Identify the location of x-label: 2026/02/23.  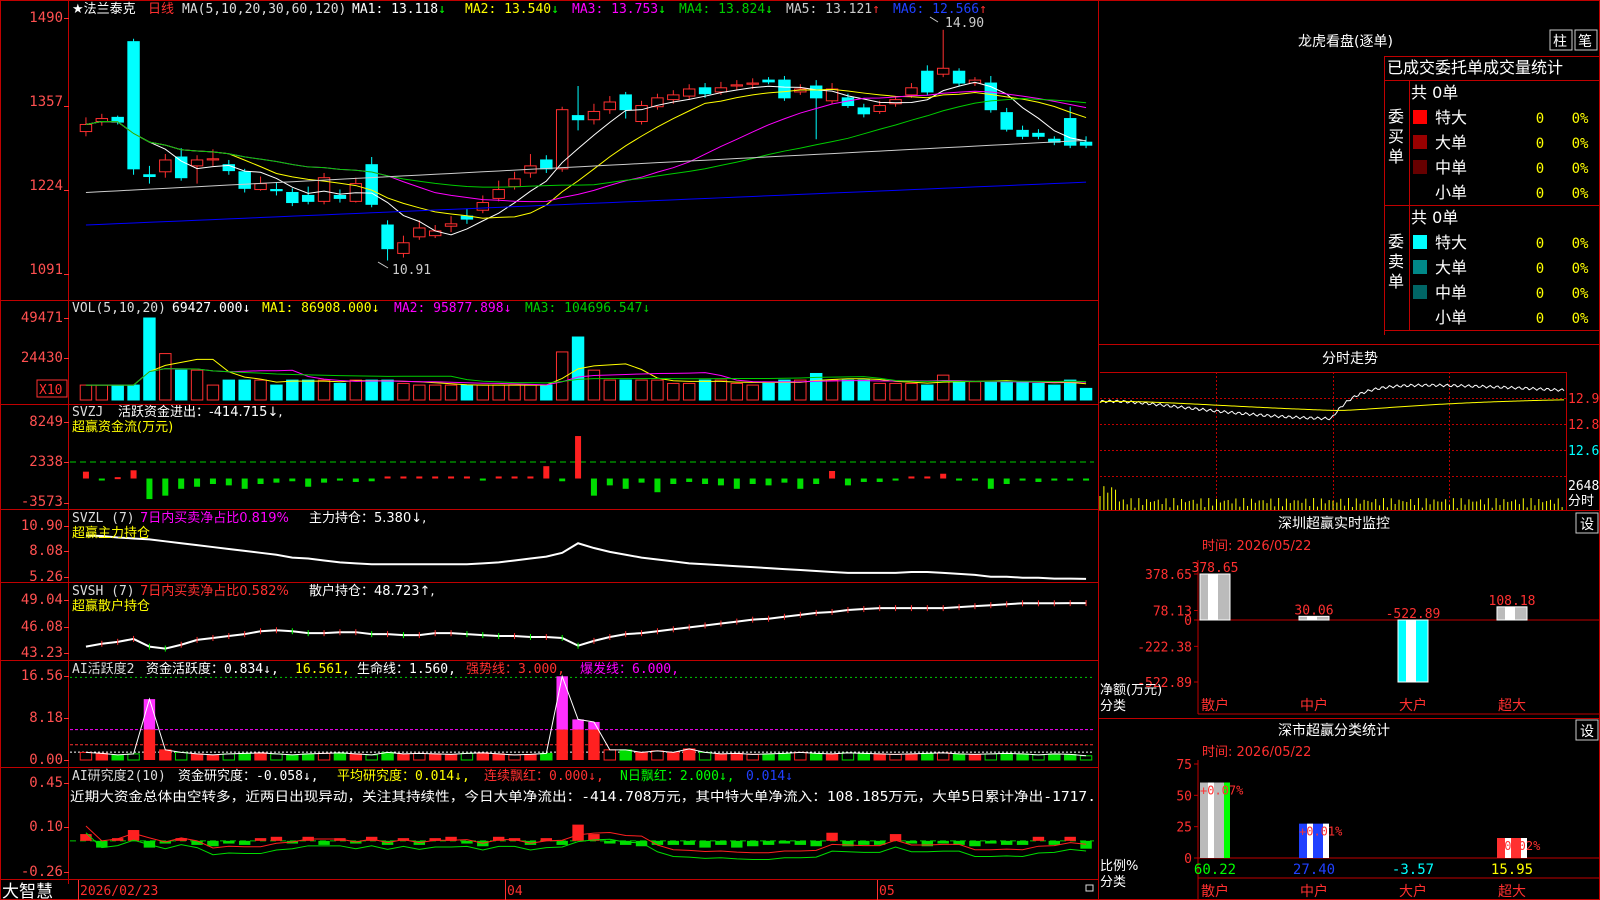
(119, 891).